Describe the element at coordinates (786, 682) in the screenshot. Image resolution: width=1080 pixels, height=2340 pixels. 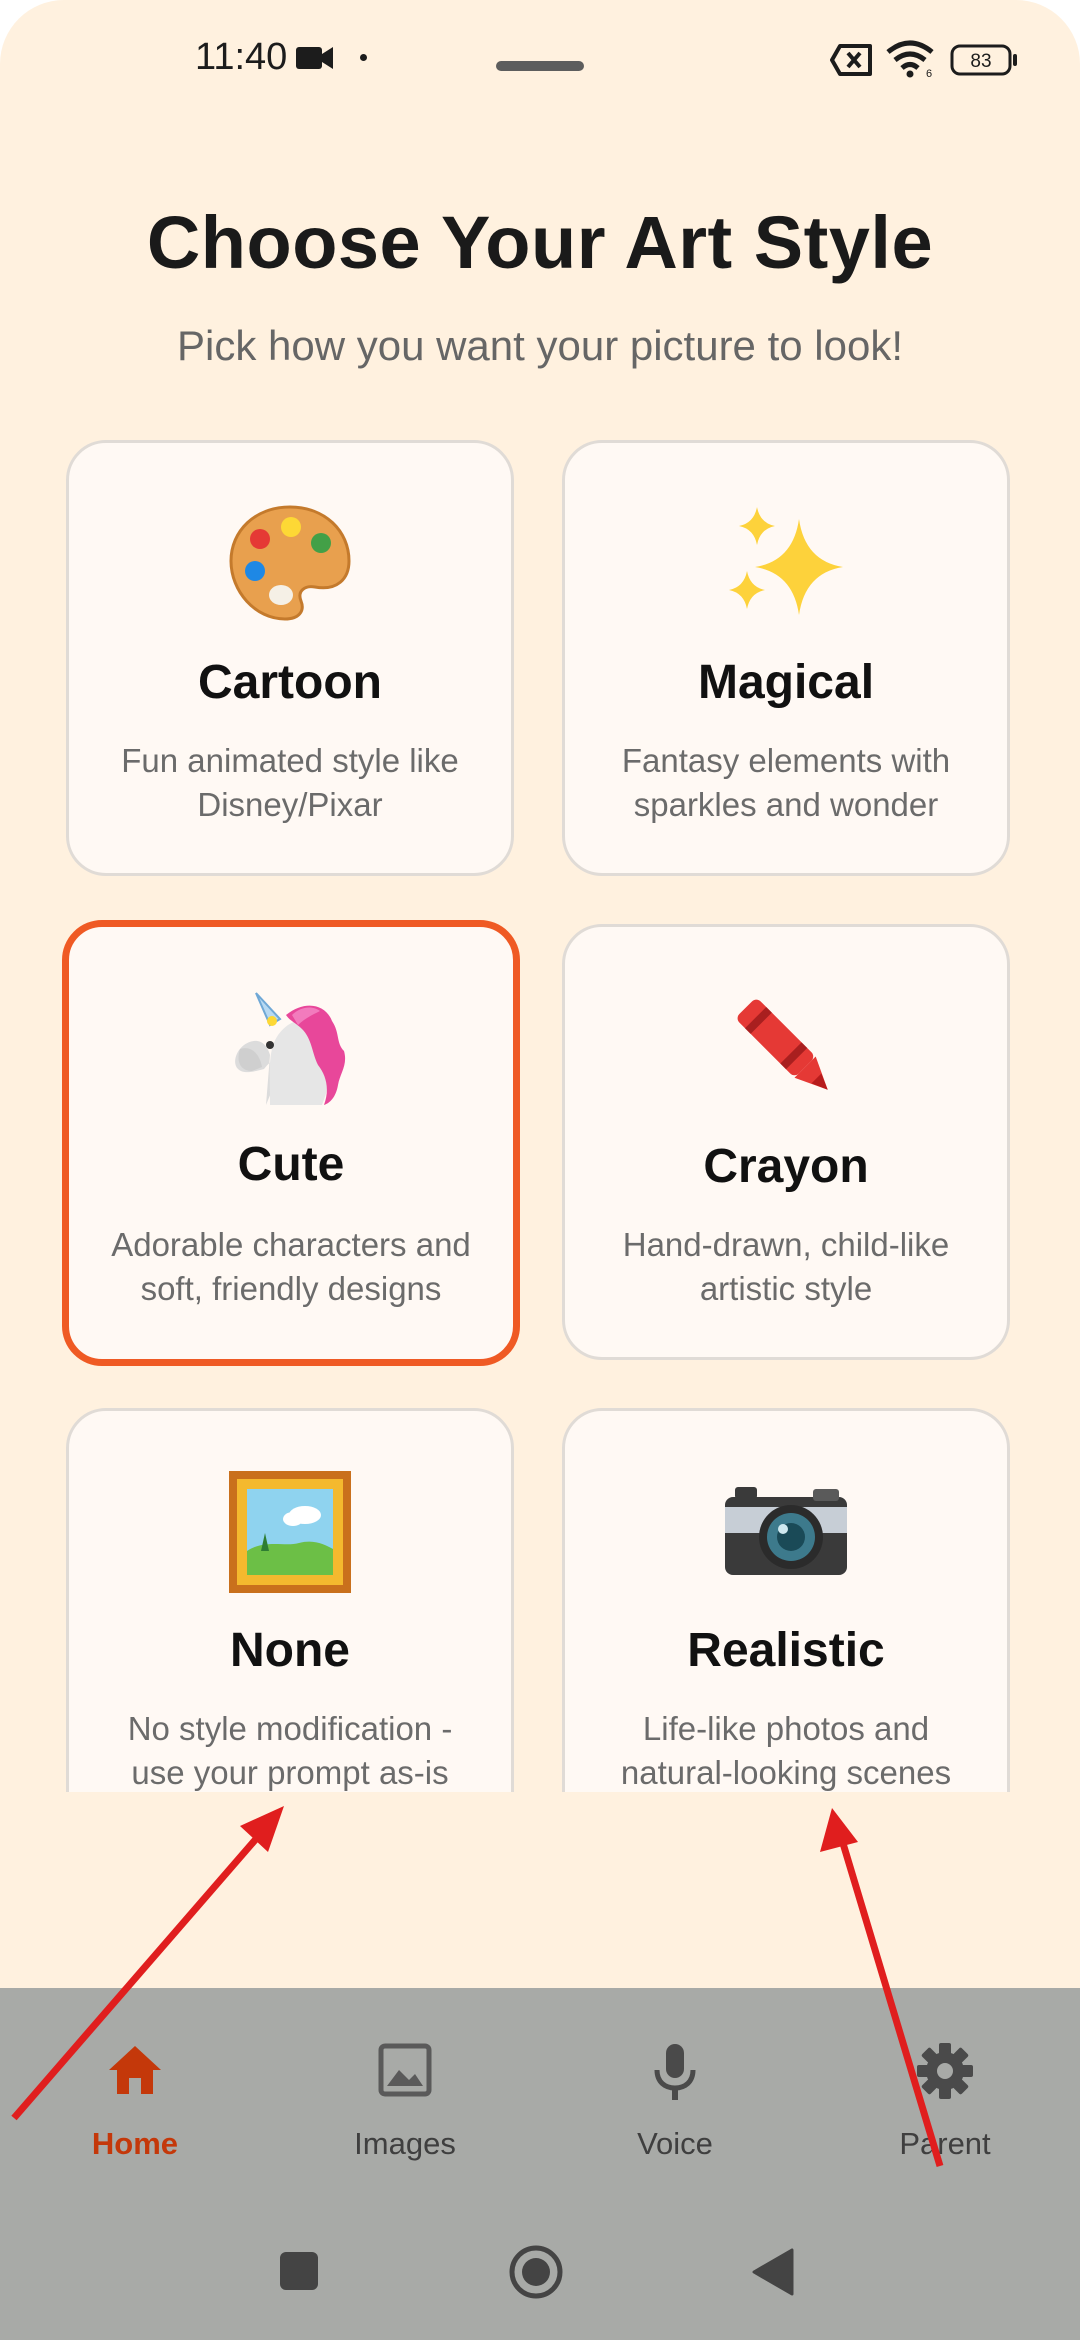
I see `style-name: Magical` at that location.